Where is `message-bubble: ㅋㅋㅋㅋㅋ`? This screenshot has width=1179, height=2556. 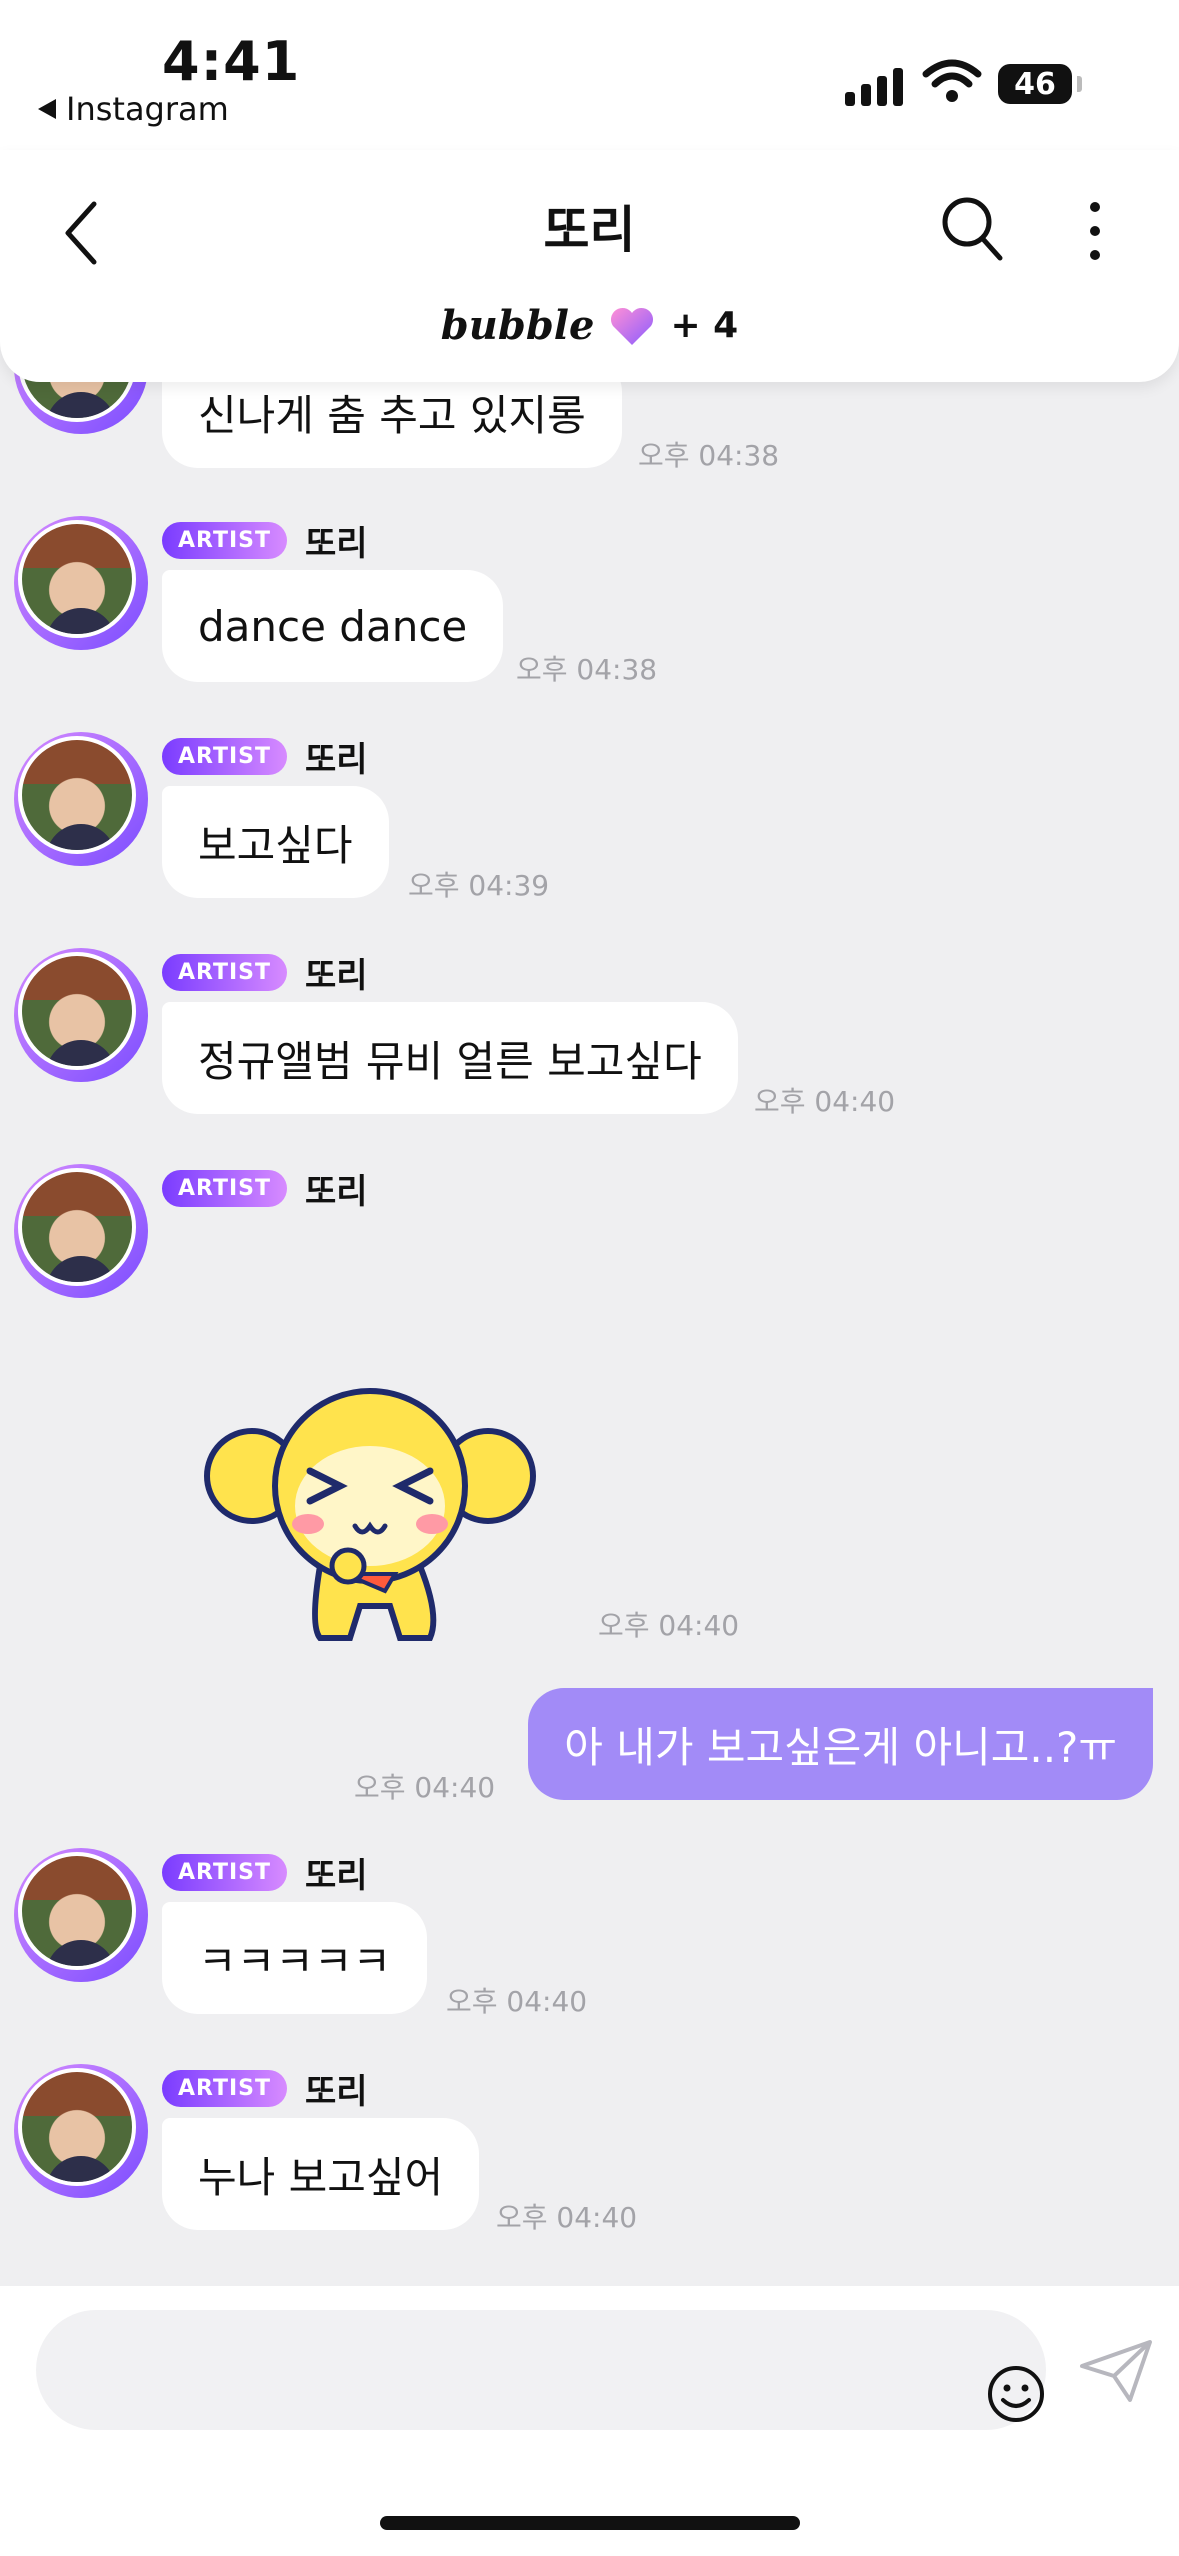 message-bubble: ㅋㅋㅋㅋㅋ is located at coordinates (295, 1958).